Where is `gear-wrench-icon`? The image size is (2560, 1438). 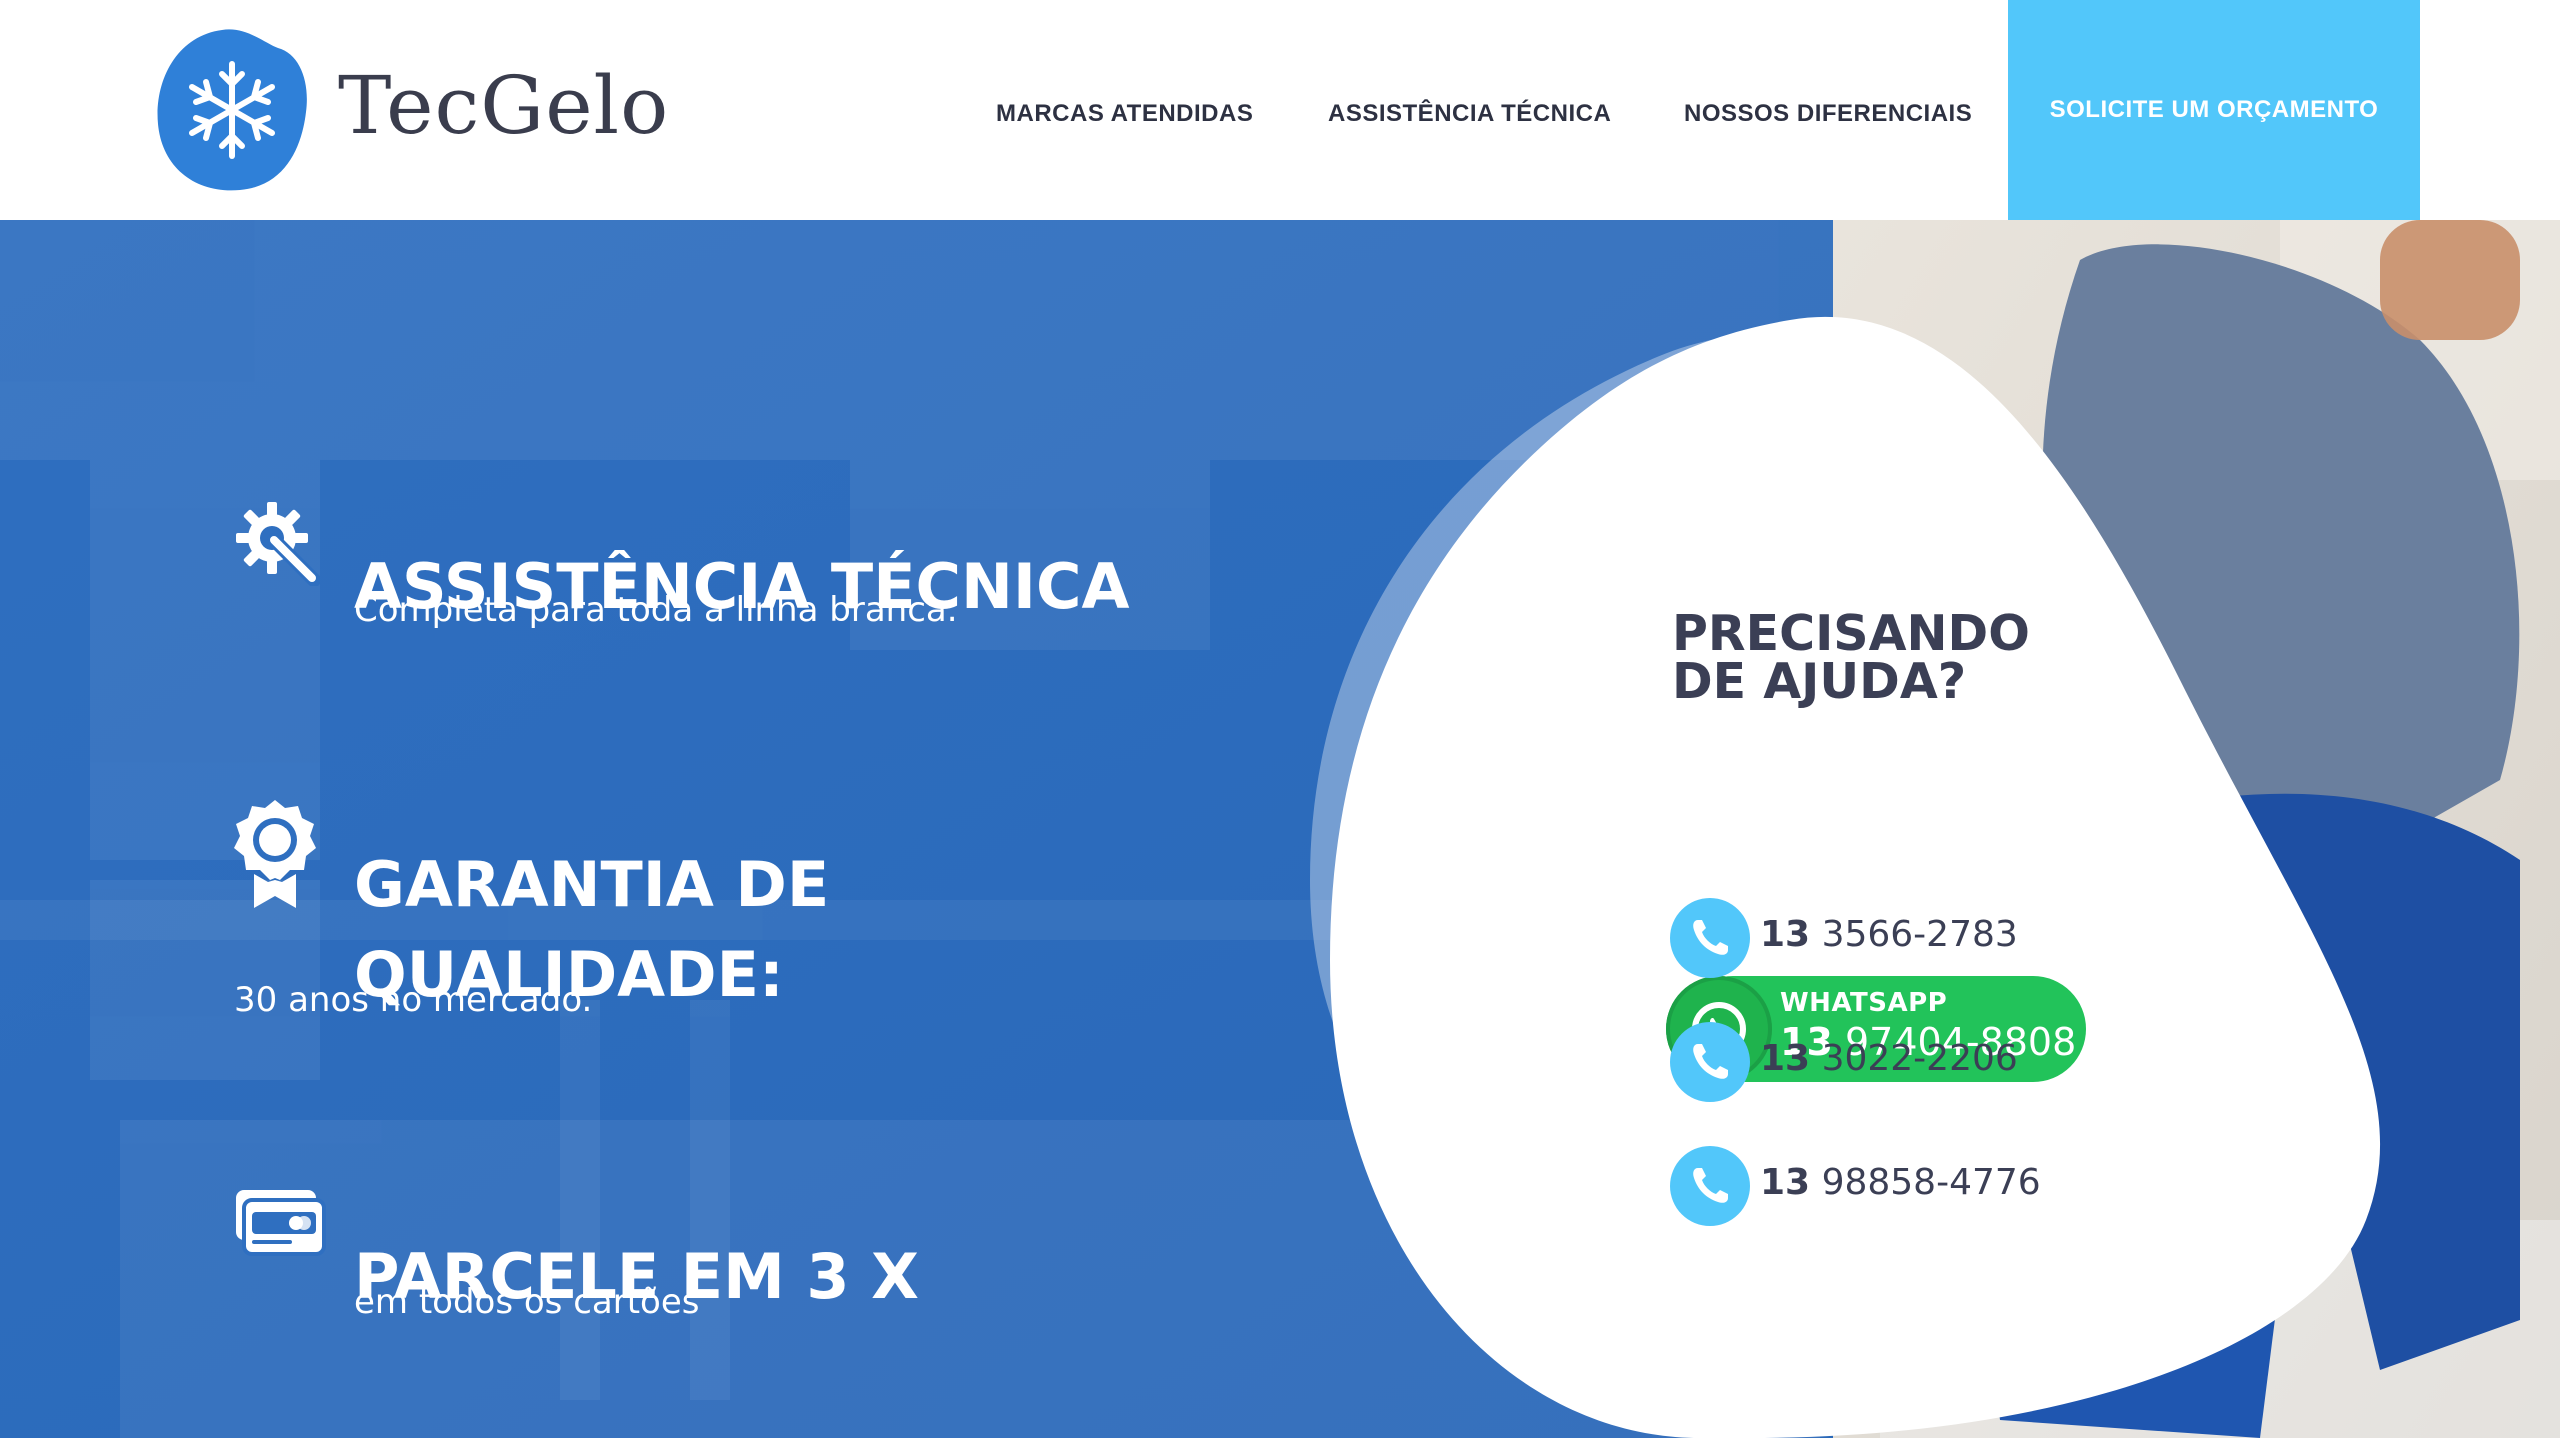 gear-wrench-icon is located at coordinates (277, 545).